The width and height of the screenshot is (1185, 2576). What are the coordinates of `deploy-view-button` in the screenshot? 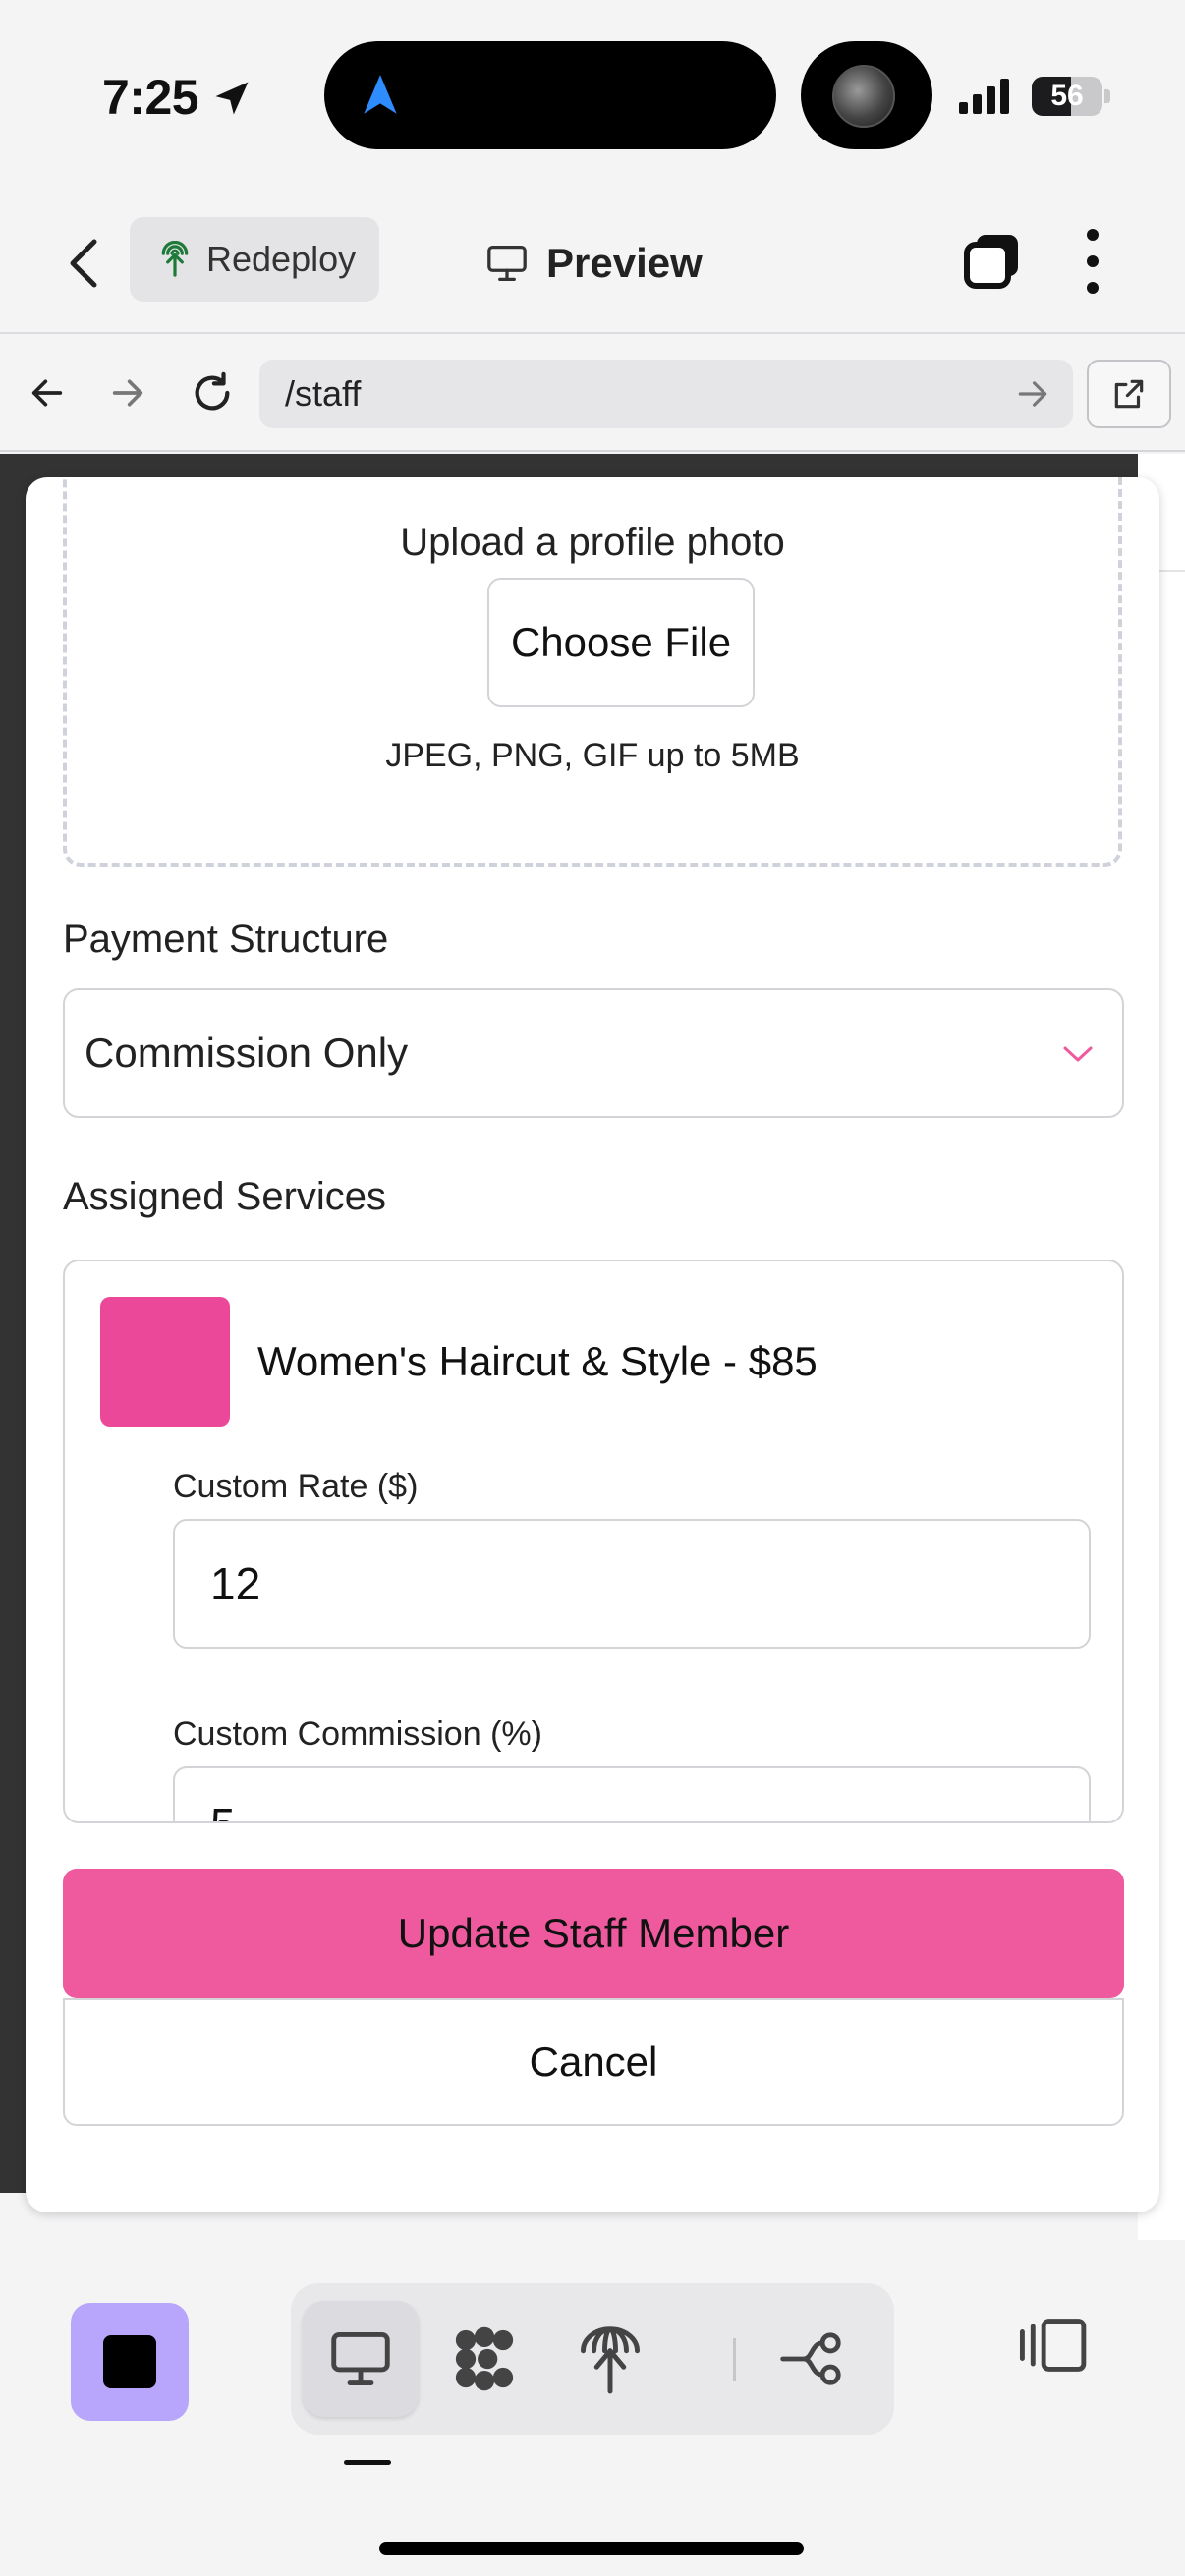 It's located at (610, 2359).